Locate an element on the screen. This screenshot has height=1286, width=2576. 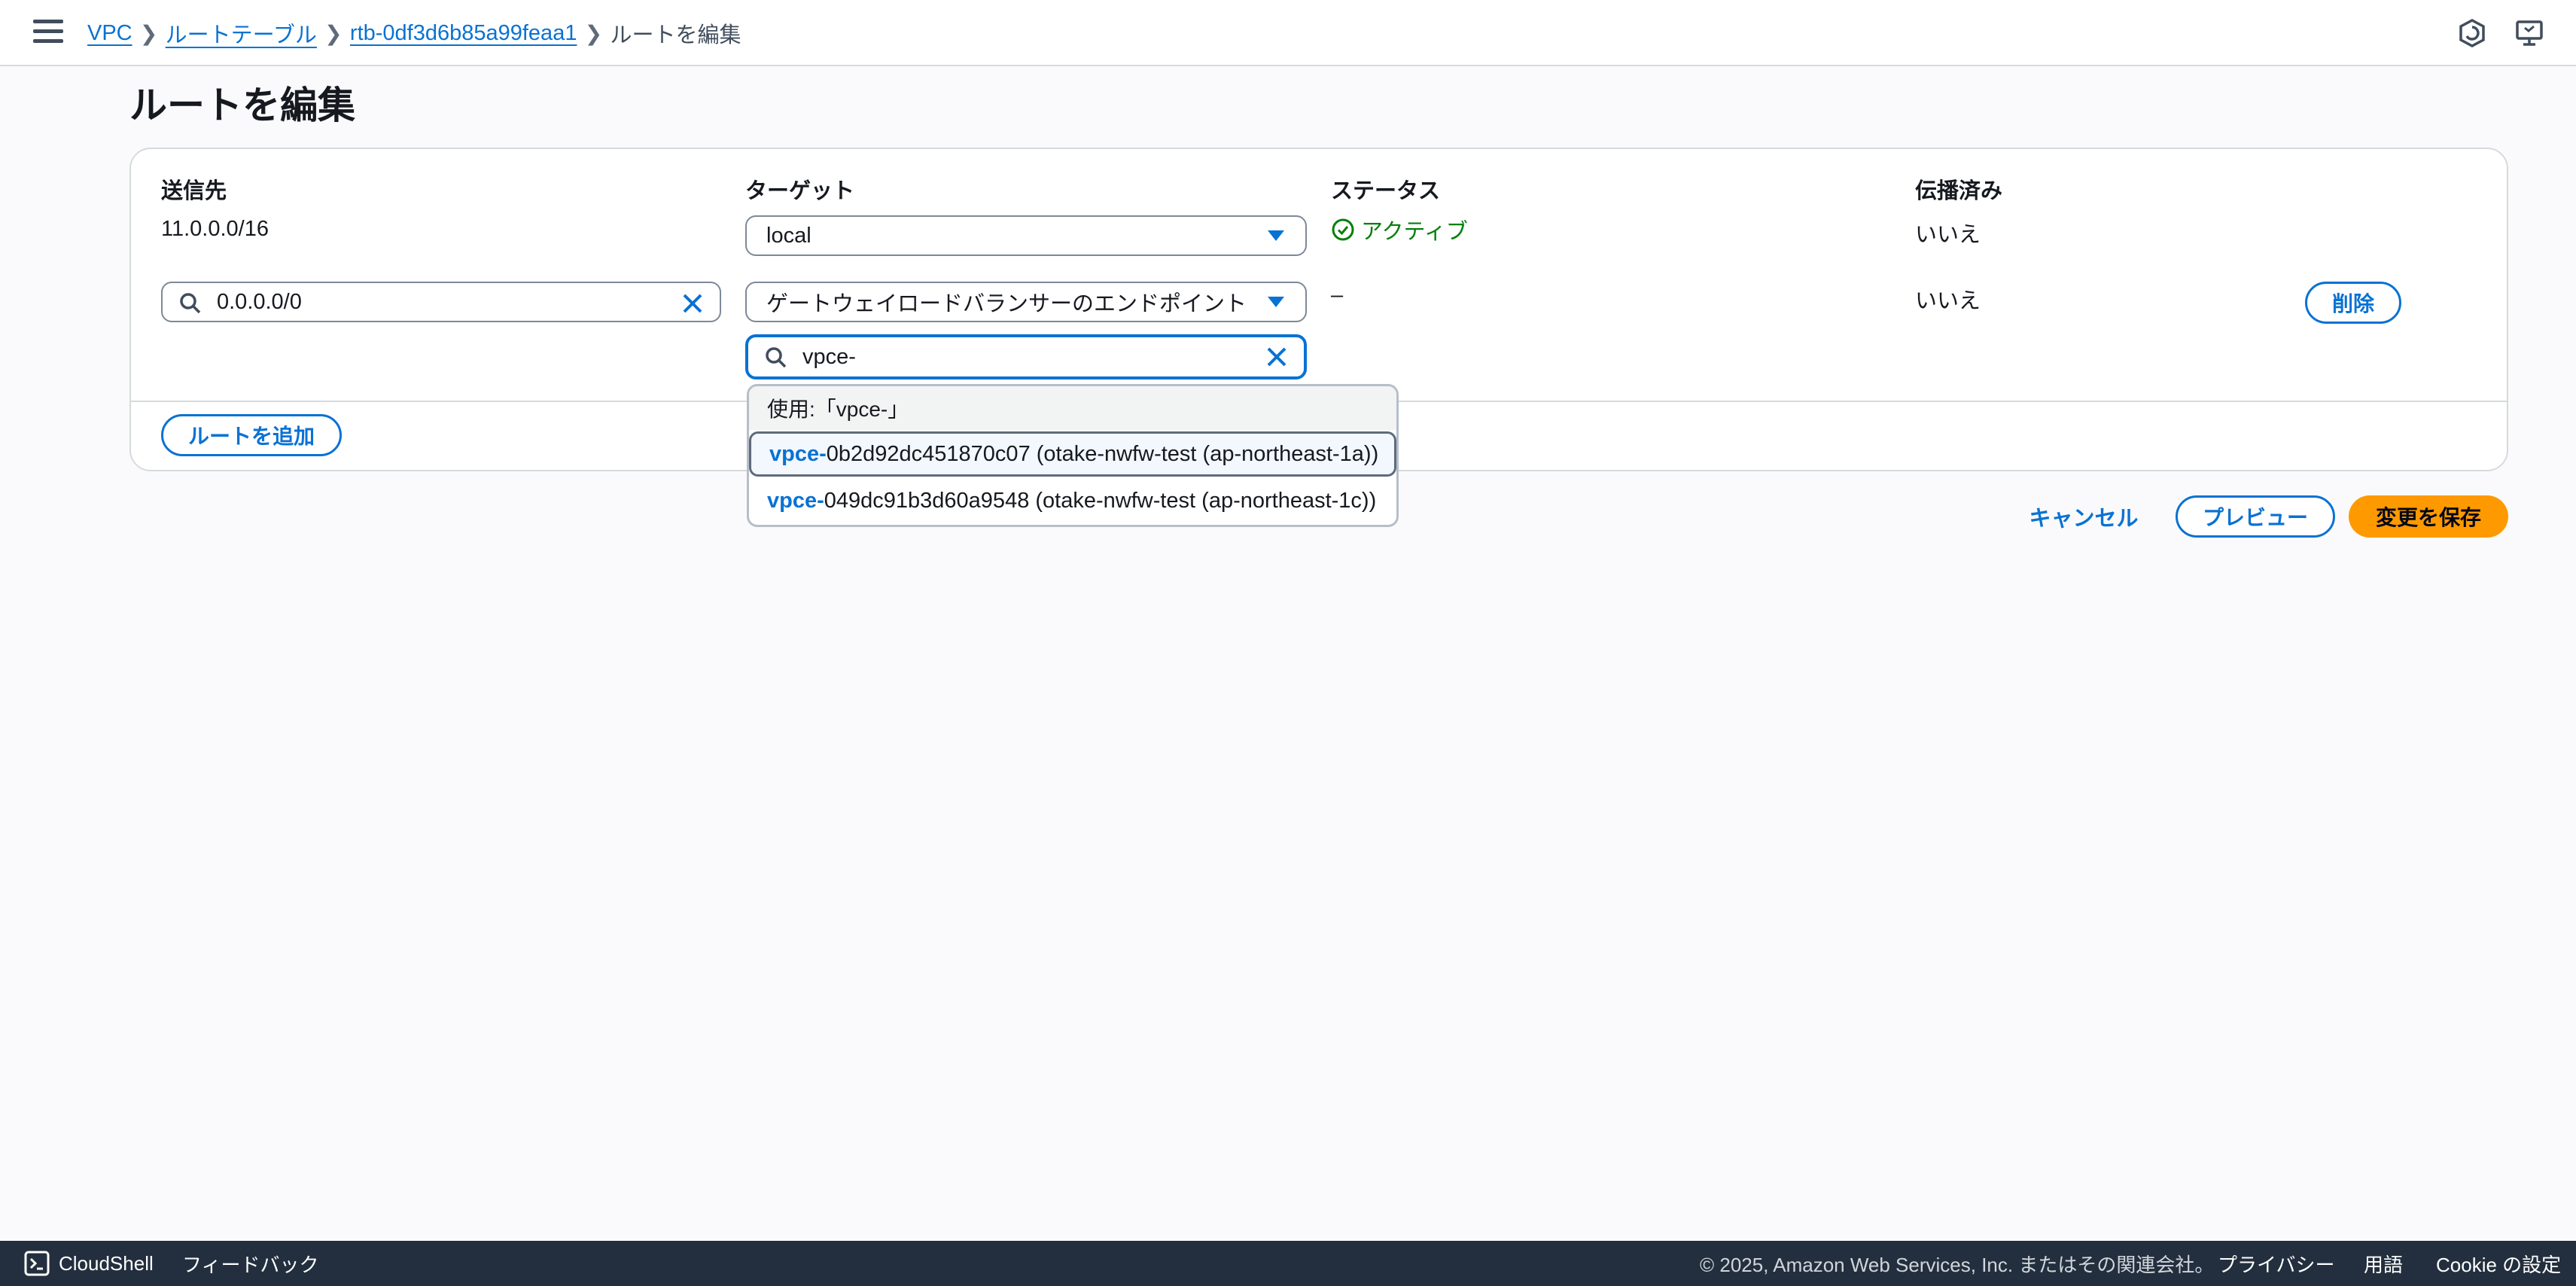
destination-input is located at coordinates (442, 302).